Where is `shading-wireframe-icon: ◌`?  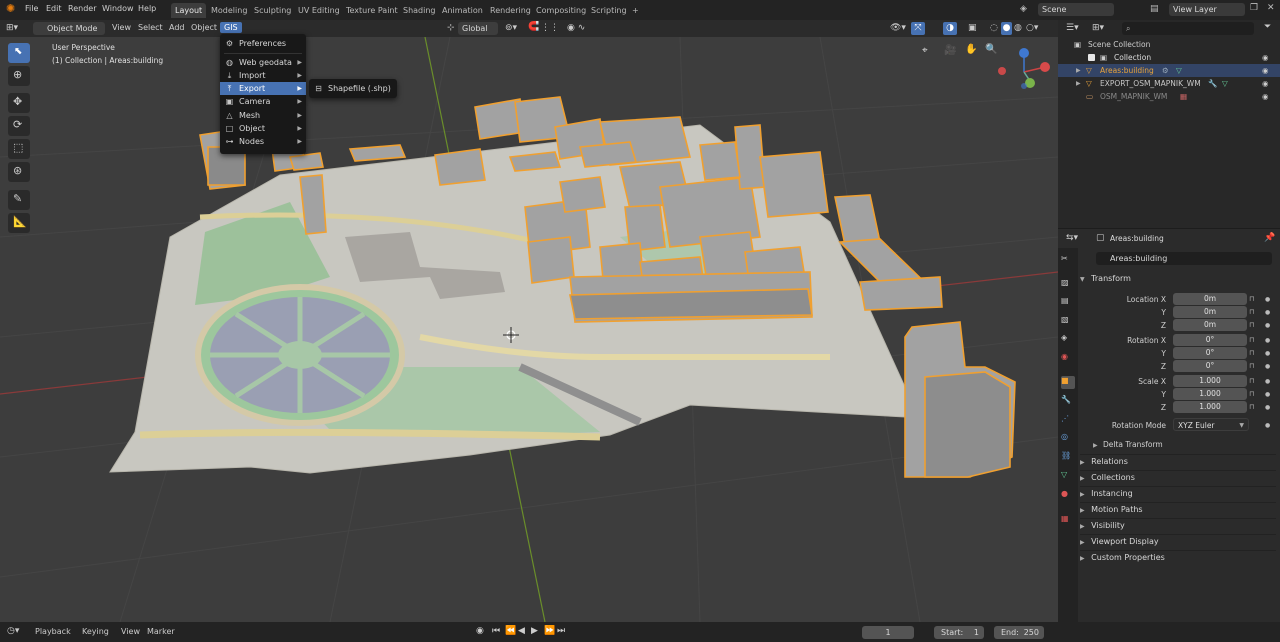 shading-wireframe-icon: ◌ is located at coordinates (994, 28).